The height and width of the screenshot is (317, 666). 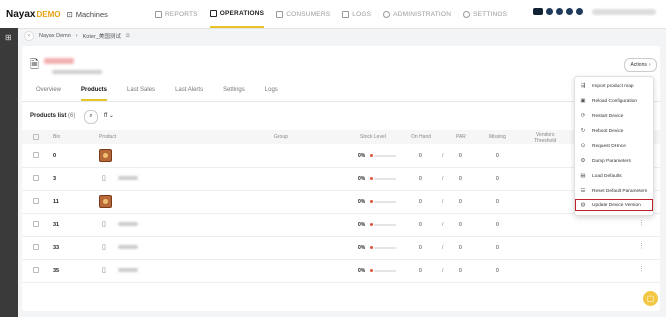 I want to click on brand-logo: NayaxDEMO, so click(x=33, y=14).